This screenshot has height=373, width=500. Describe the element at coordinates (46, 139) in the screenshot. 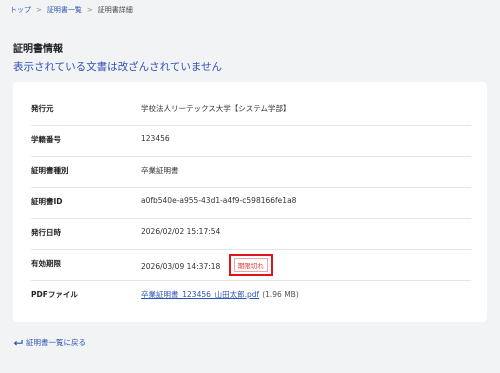

I see `detail-label: 学籍番号` at that location.